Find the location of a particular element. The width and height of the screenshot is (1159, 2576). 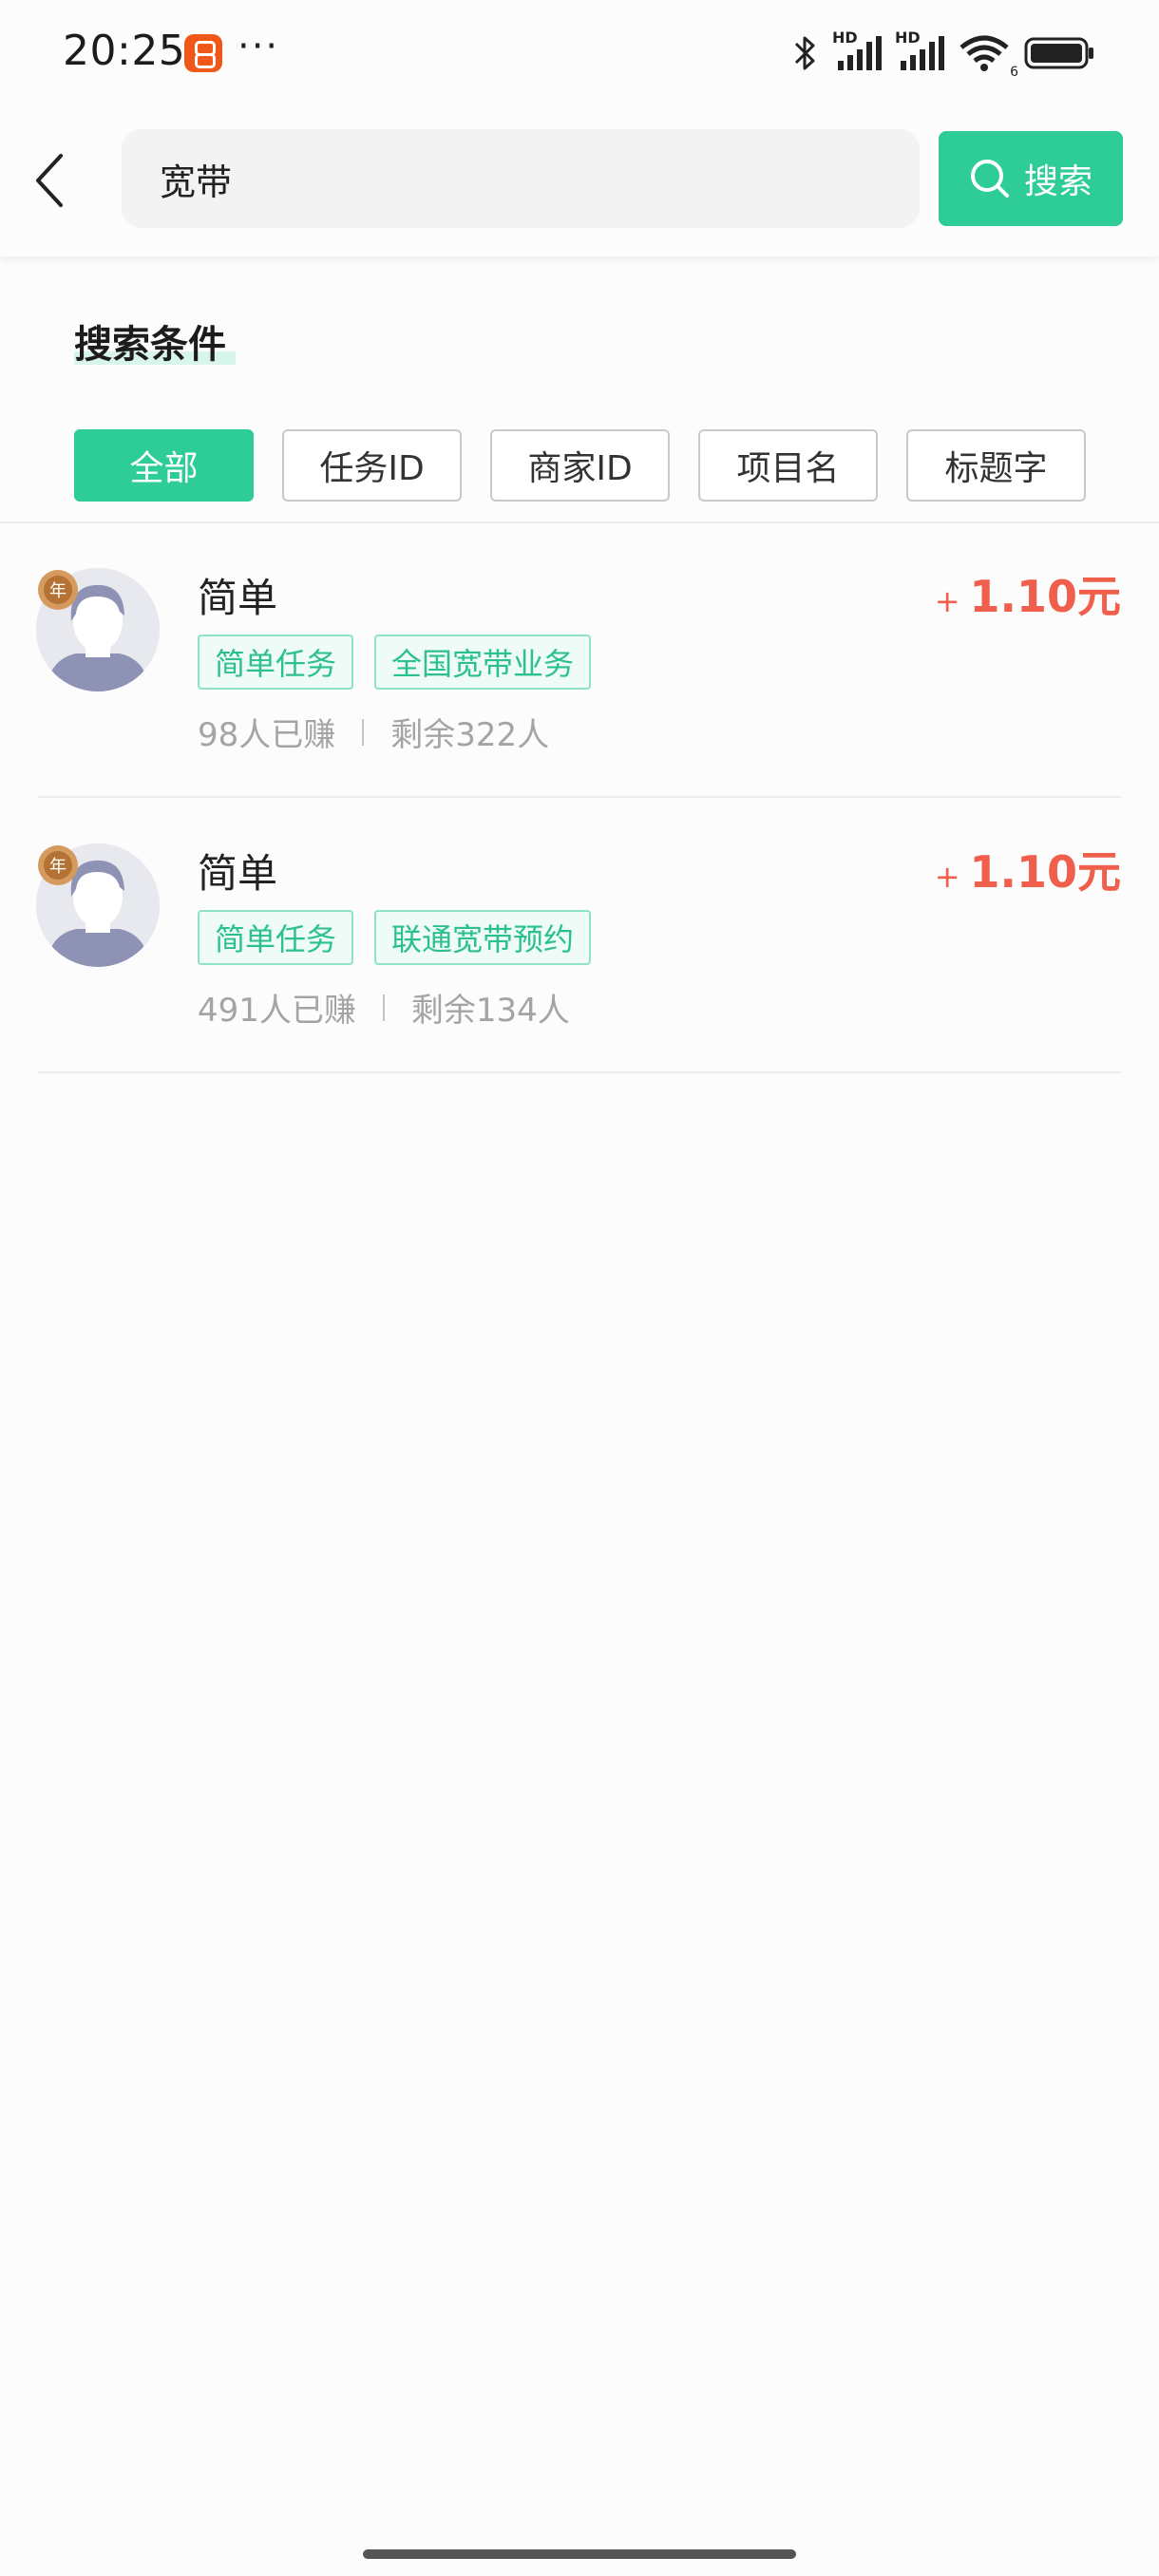

remaining-count: 剩余322人 is located at coordinates (470, 735).